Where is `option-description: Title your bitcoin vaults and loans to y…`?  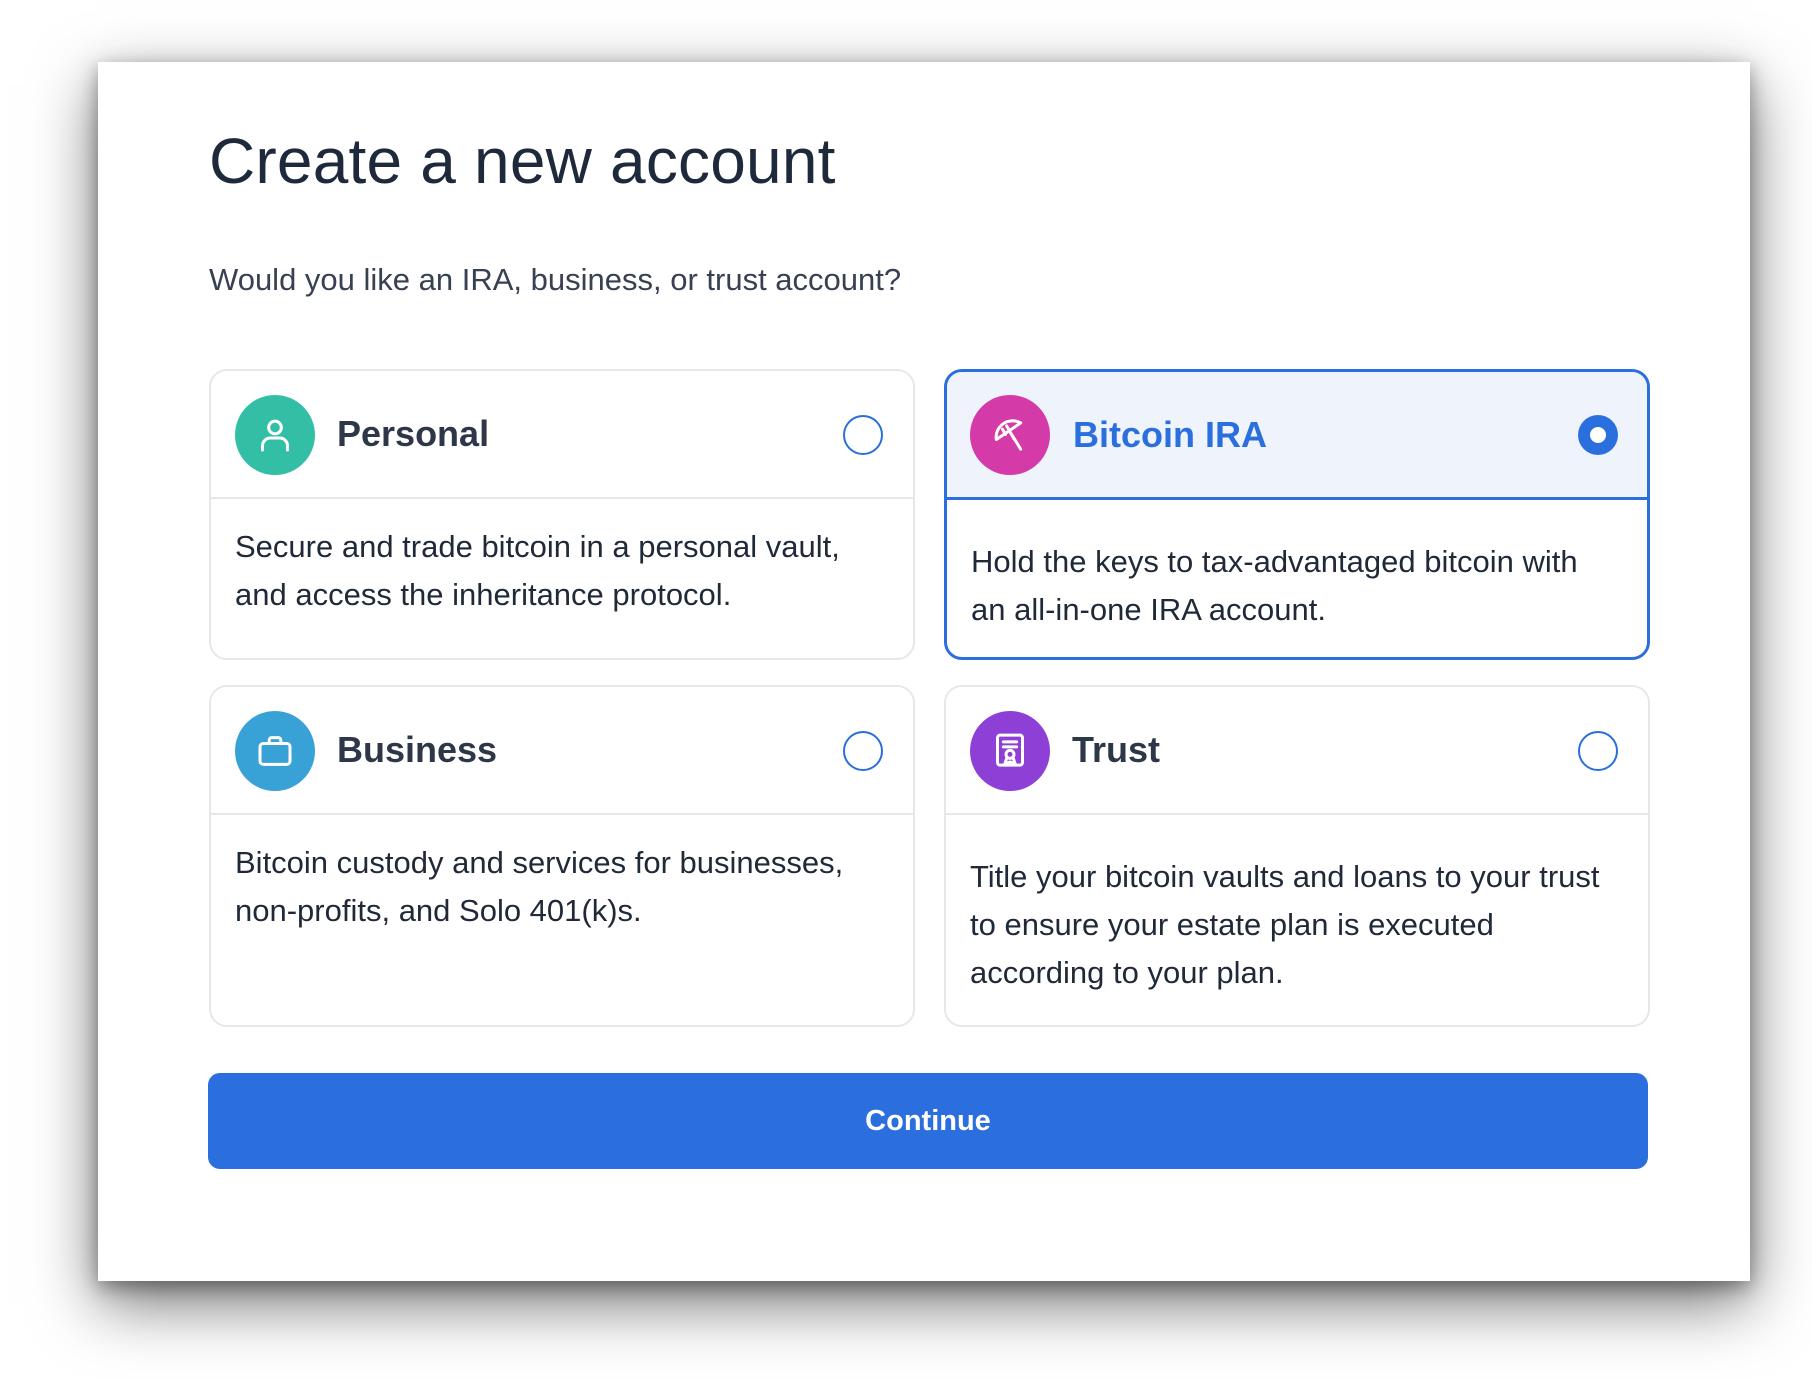 option-description: Title your bitcoin vaults and loans to y… is located at coordinates (1285, 924).